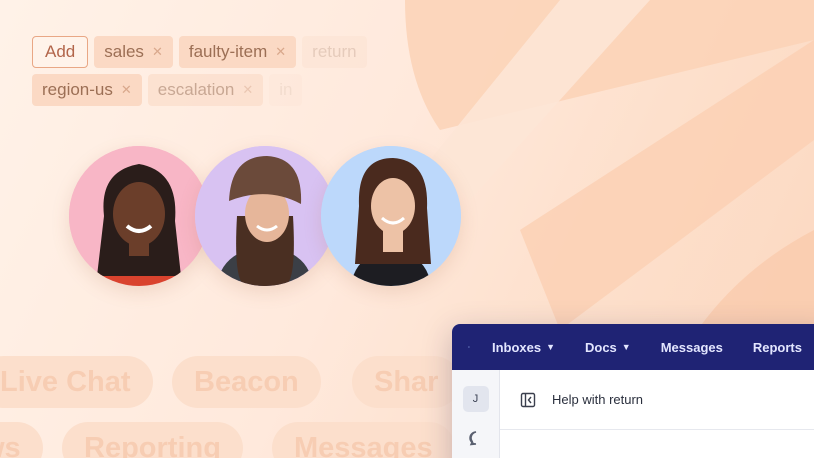 Image resolution: width=814 pixels, height=458 pixels. I want to click on add-tag-label: Add, so click(60, 51).